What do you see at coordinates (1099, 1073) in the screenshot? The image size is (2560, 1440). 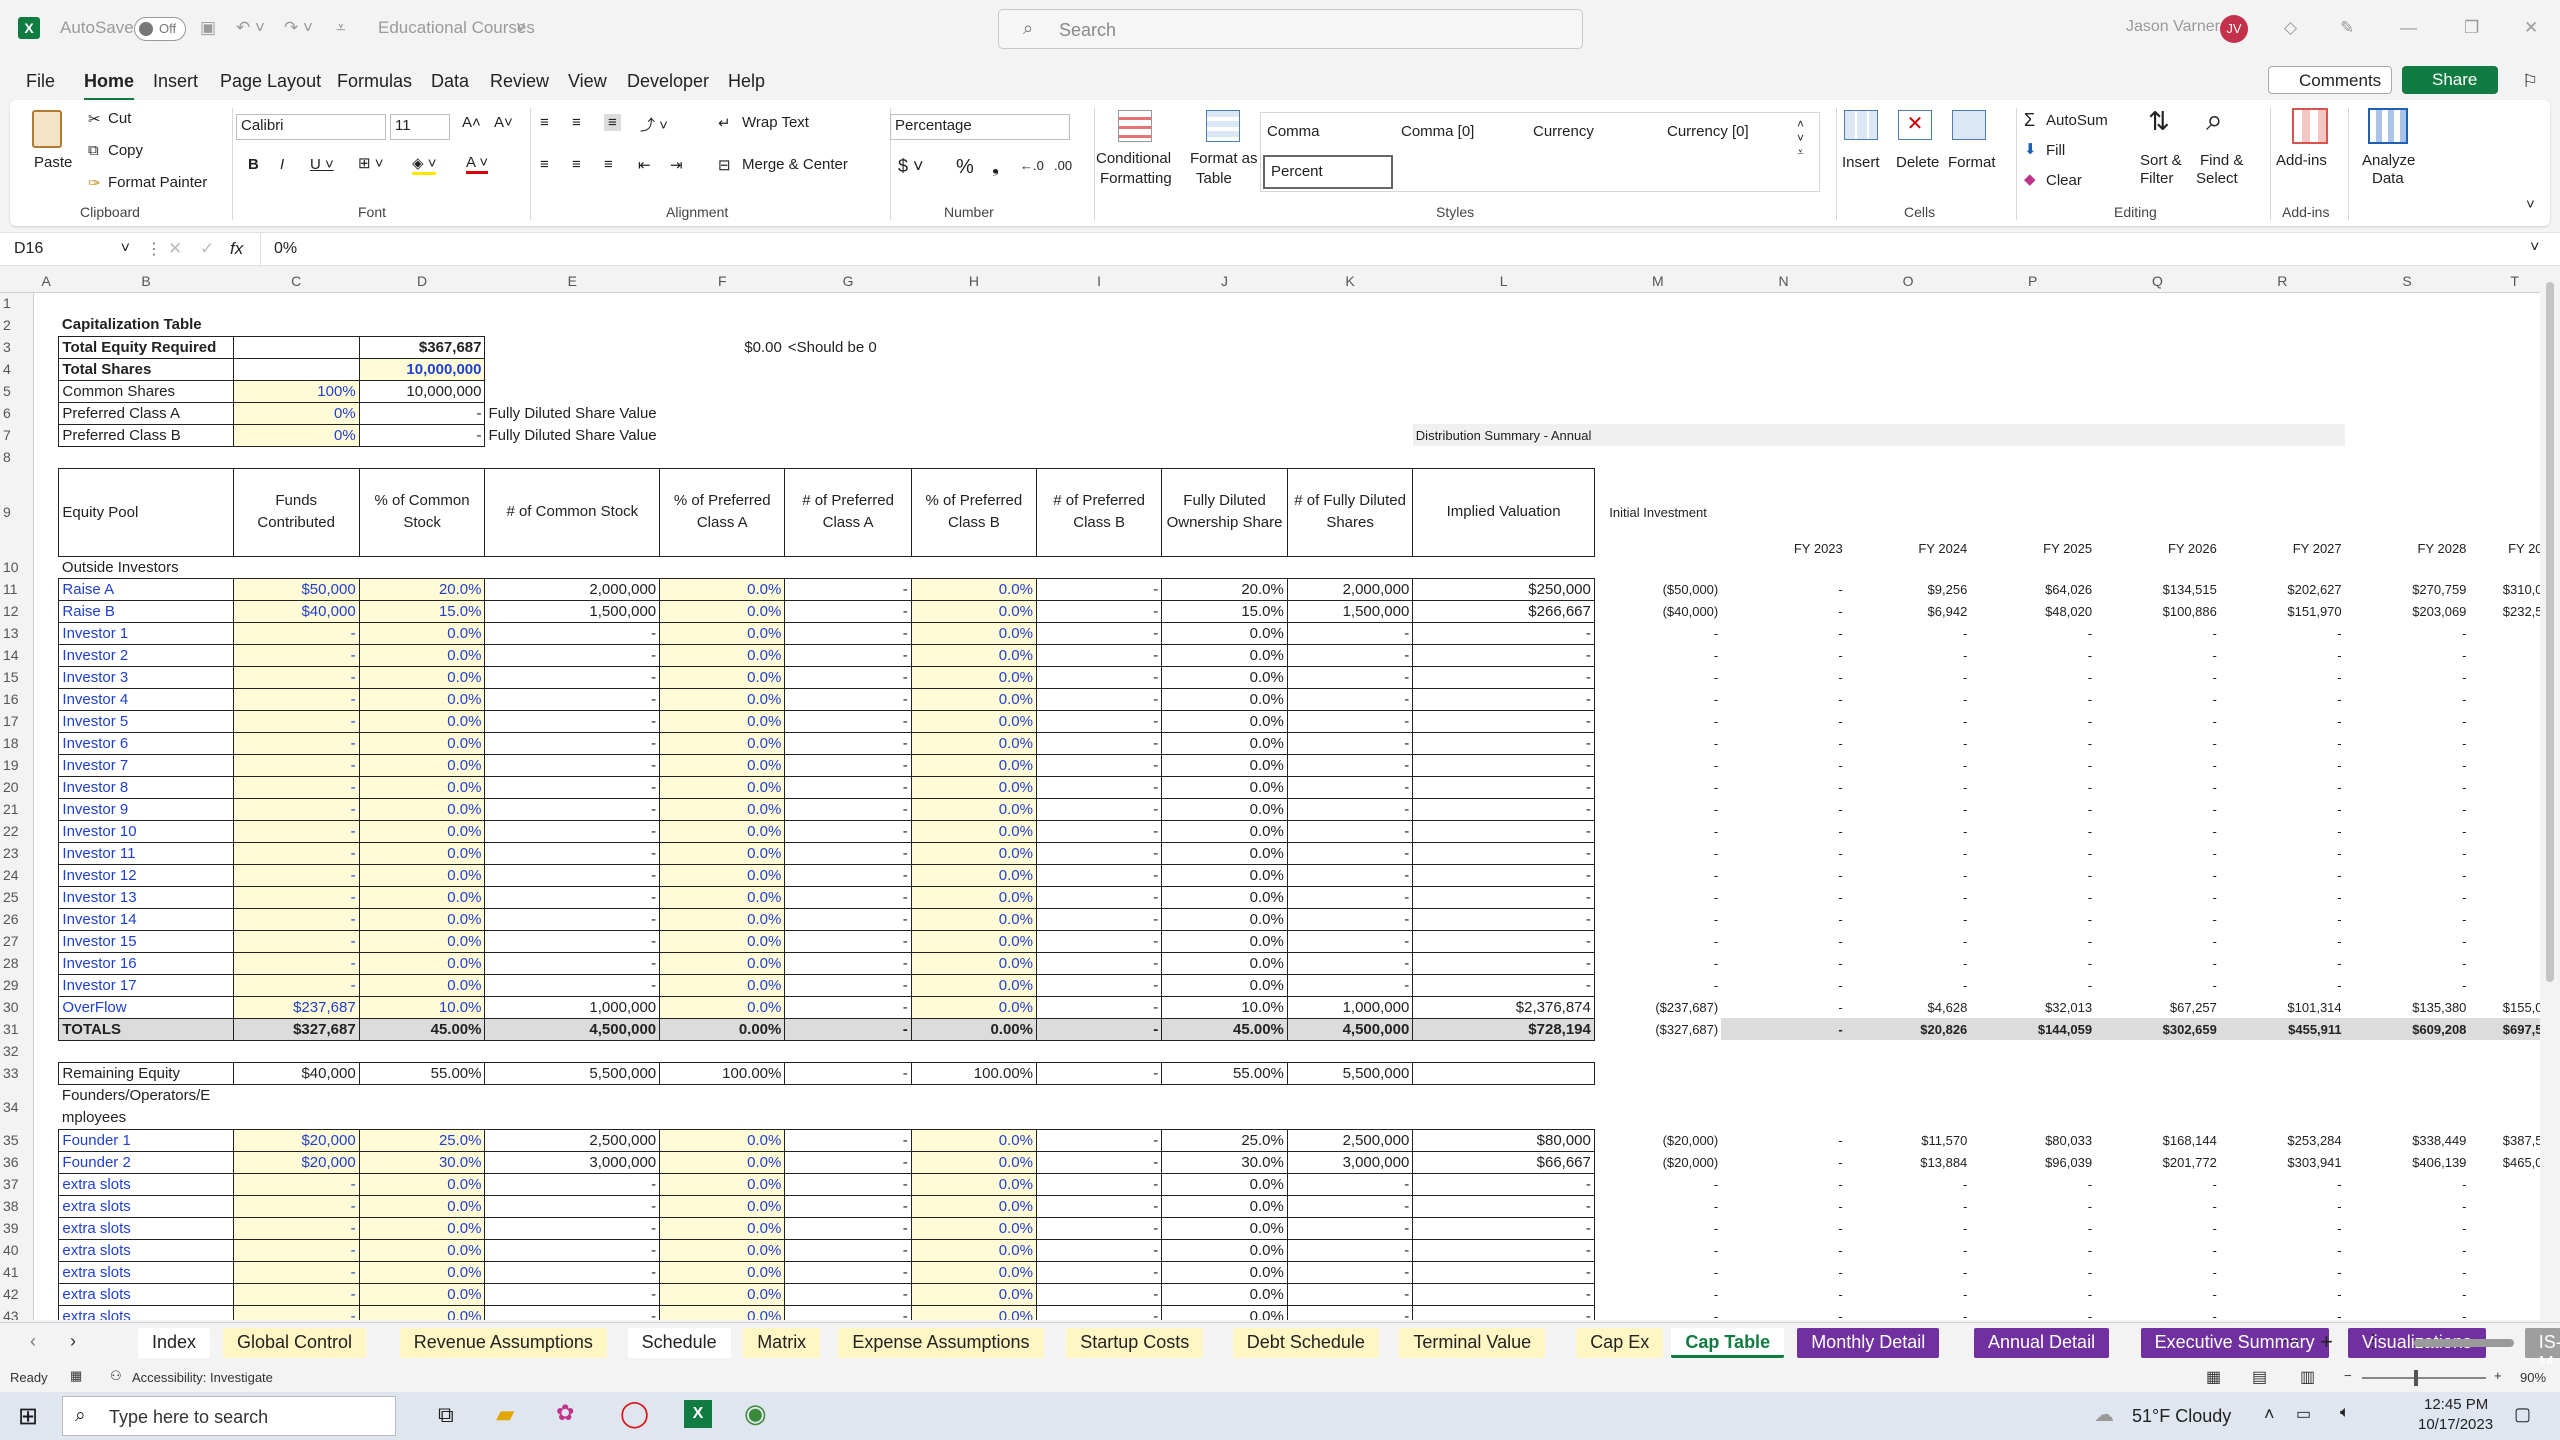 I see `remaining-cell: -` at bounding box center [1099, 1073].